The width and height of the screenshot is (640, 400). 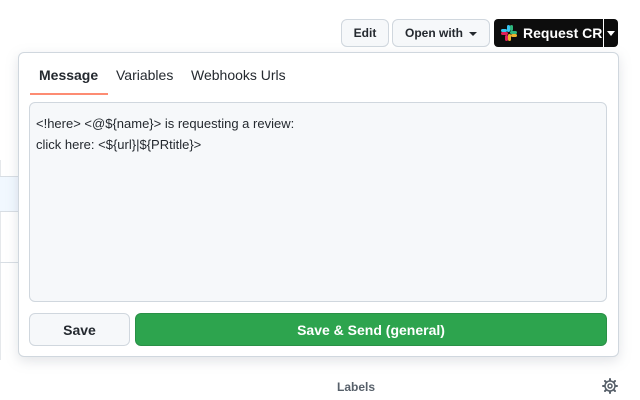 I want to click on edit-button: Edit, so click(x=365, y=33).